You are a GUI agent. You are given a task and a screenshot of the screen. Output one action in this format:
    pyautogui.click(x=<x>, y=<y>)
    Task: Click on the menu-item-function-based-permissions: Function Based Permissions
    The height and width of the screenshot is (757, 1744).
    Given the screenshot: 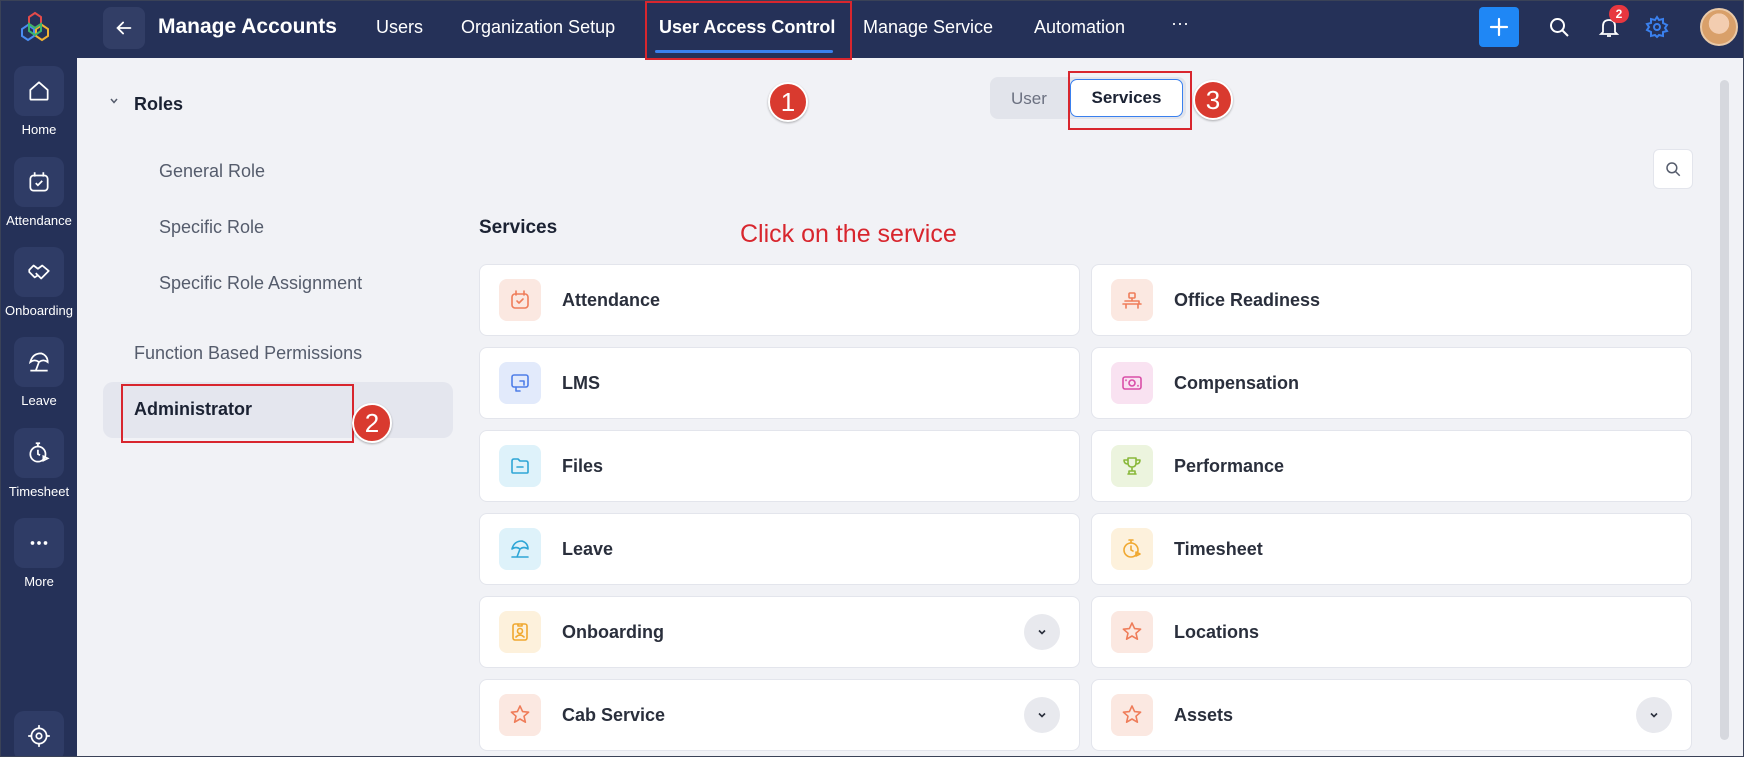 What is the action you would take?
    pyautogui.click(x=248, y=353)
    